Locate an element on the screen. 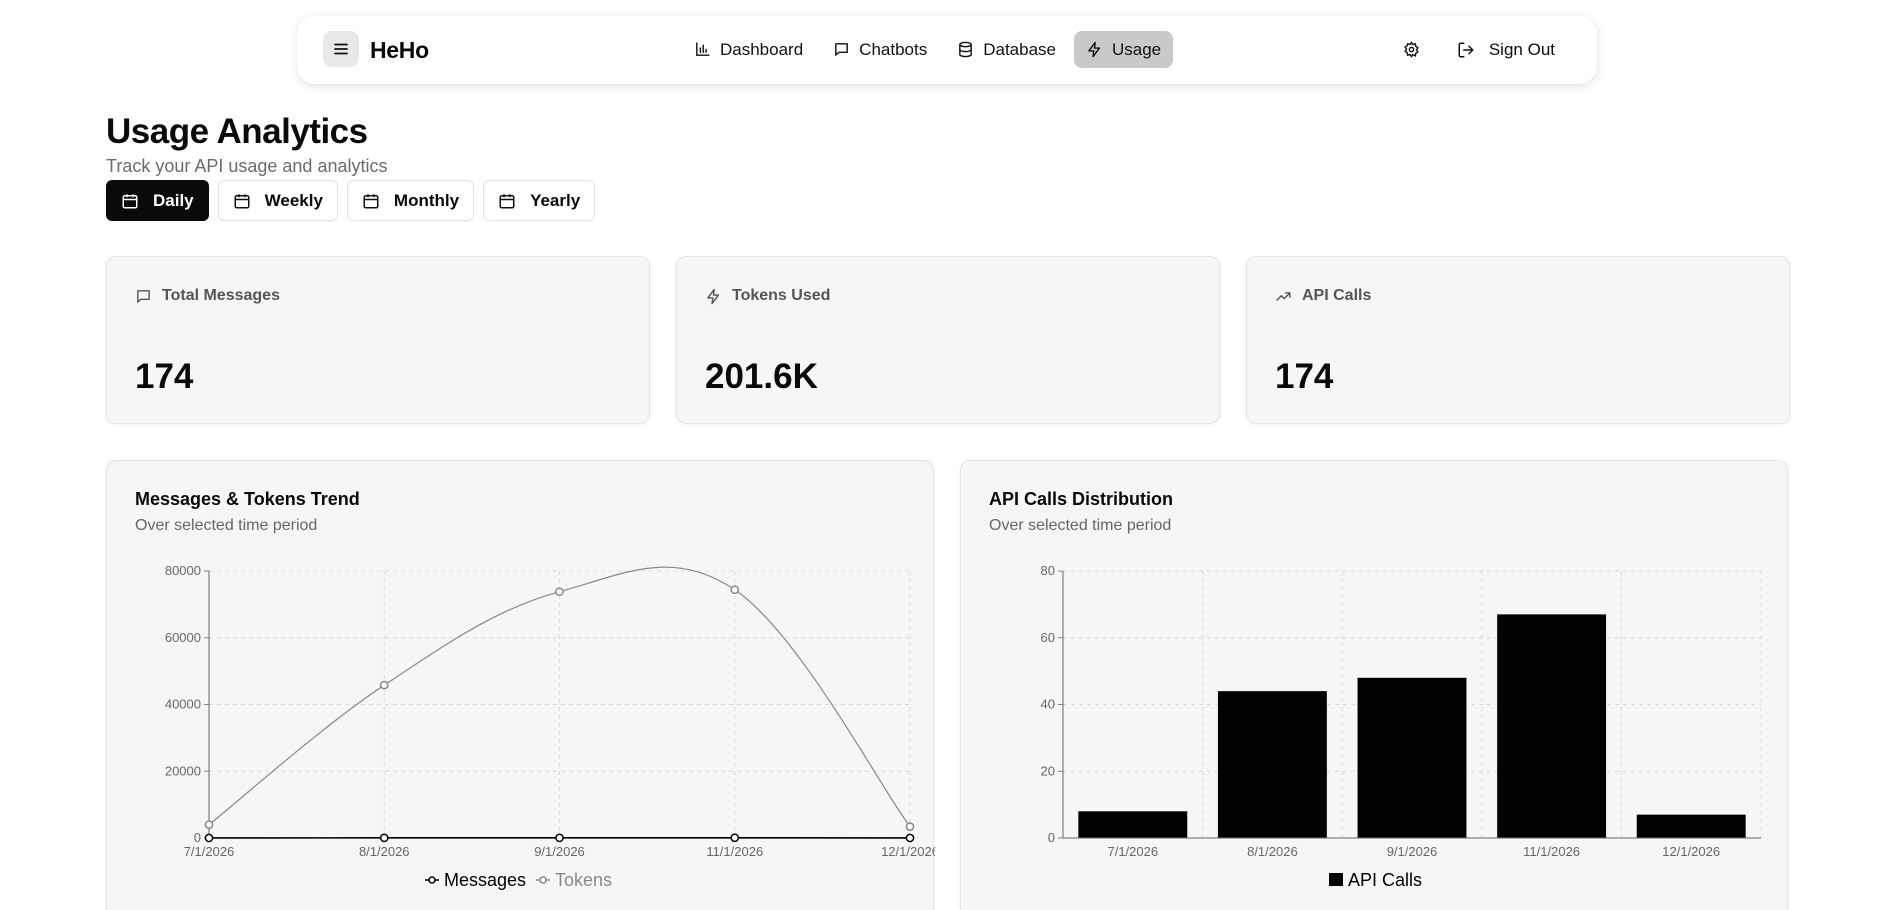 The height and width of the screenshot is (910, 1880). period-daily-button: Daily is located at coordinates (157, 200).